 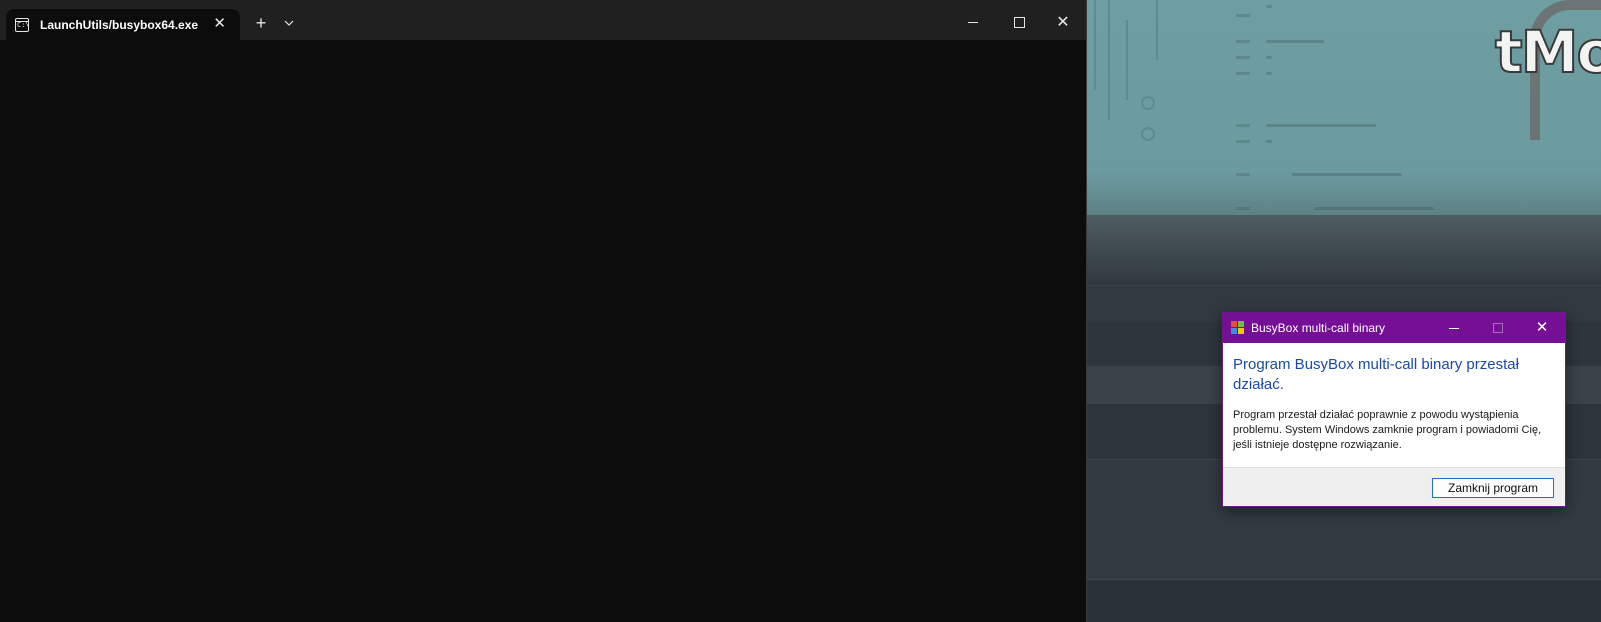 What do you see at coordinates (1542, 328) in the screenshot?
I see `dialog-close-button: ✕` at bounding box center [1542, 328].